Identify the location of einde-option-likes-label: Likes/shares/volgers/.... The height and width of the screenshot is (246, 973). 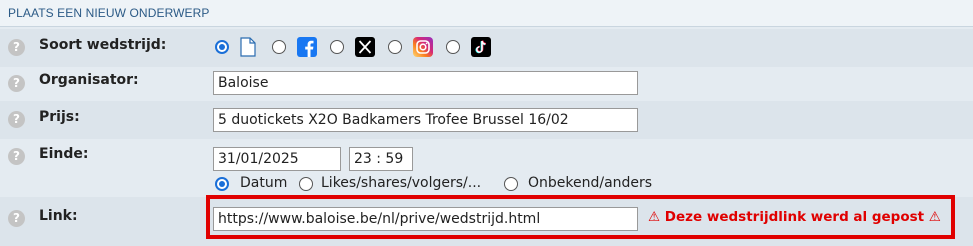
(401, 183).